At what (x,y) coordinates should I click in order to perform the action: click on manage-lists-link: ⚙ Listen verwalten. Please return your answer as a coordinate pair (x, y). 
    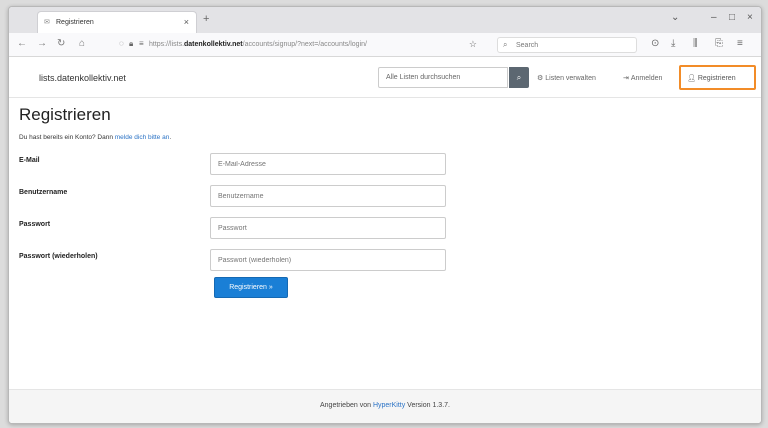
    Looking at the image, I should click on (566, 78).